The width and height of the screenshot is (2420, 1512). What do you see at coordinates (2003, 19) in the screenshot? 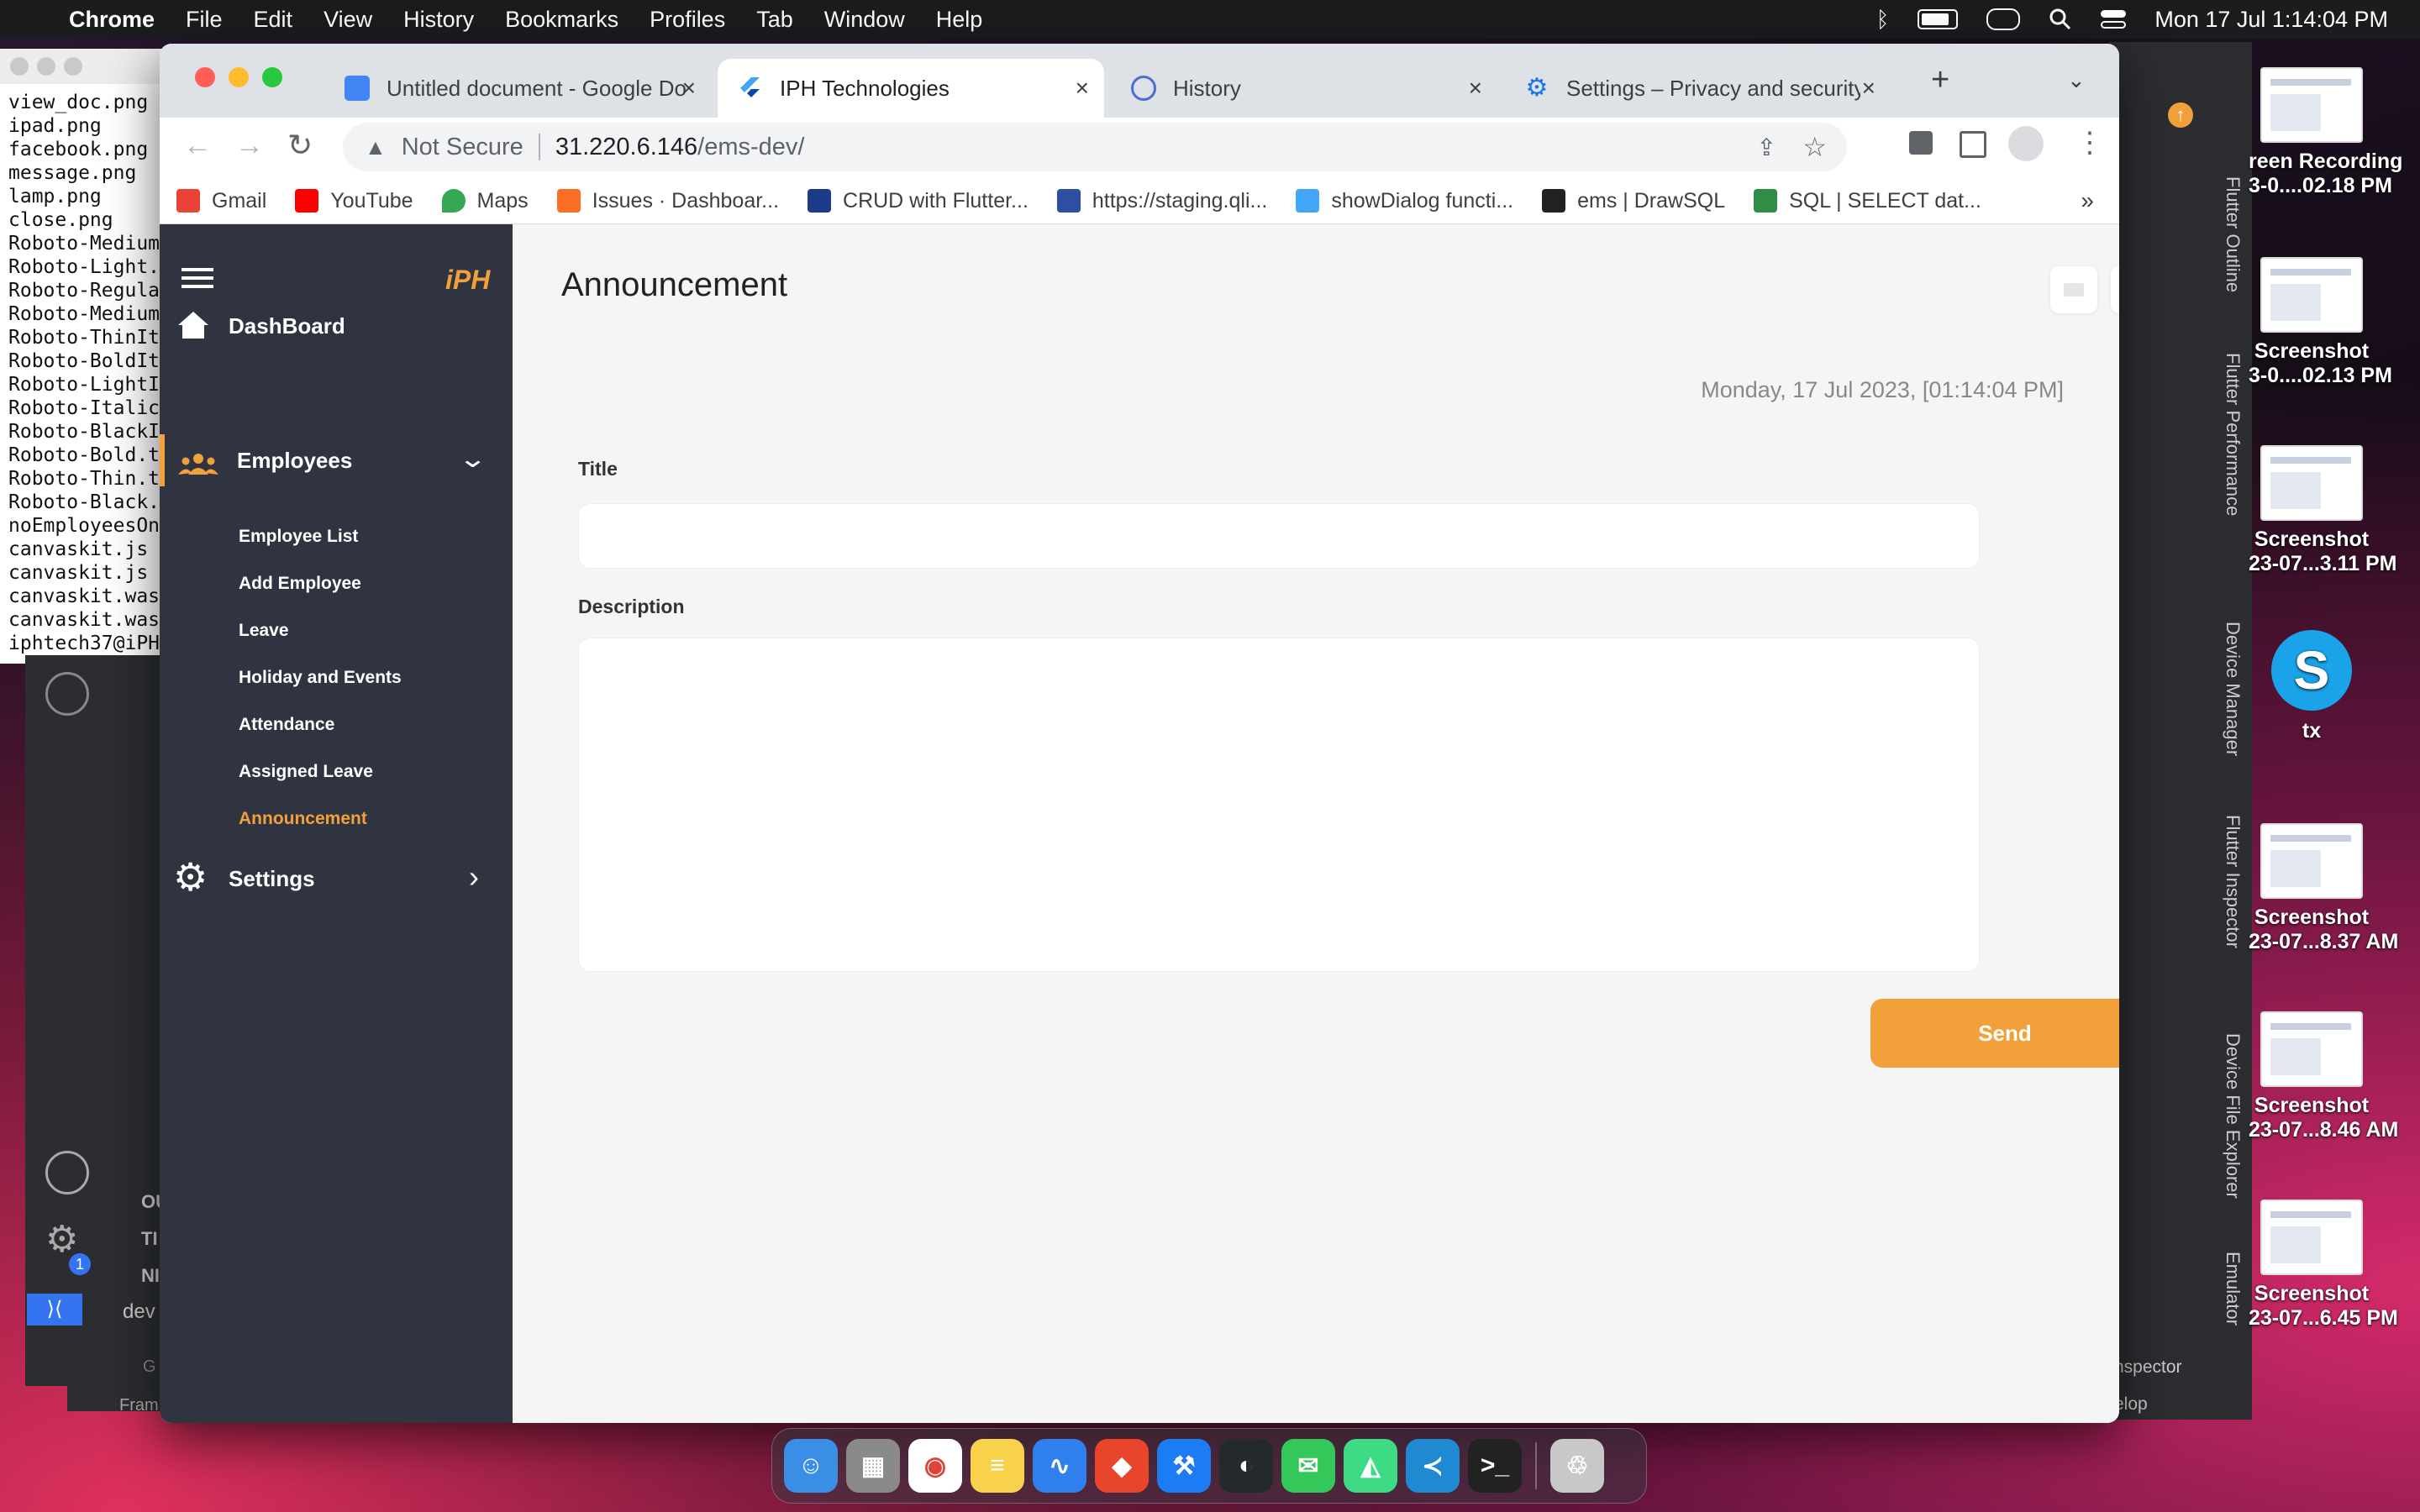
I see `screen-mirroring-icon` at bounding box center [2003, 19].